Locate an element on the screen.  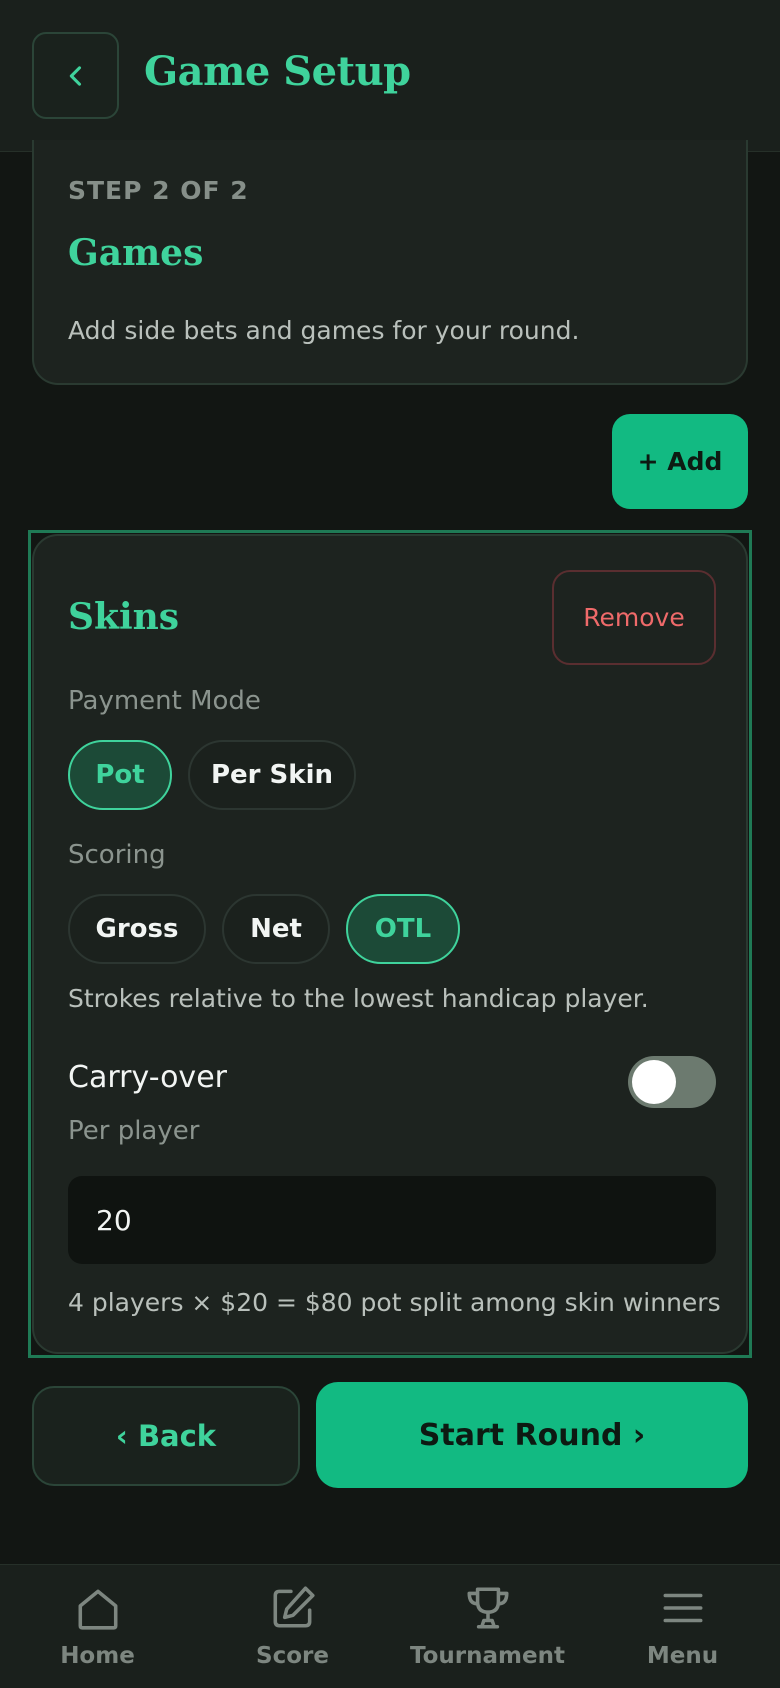
nav-item-score: Score is located at coordinates (292, 1626).